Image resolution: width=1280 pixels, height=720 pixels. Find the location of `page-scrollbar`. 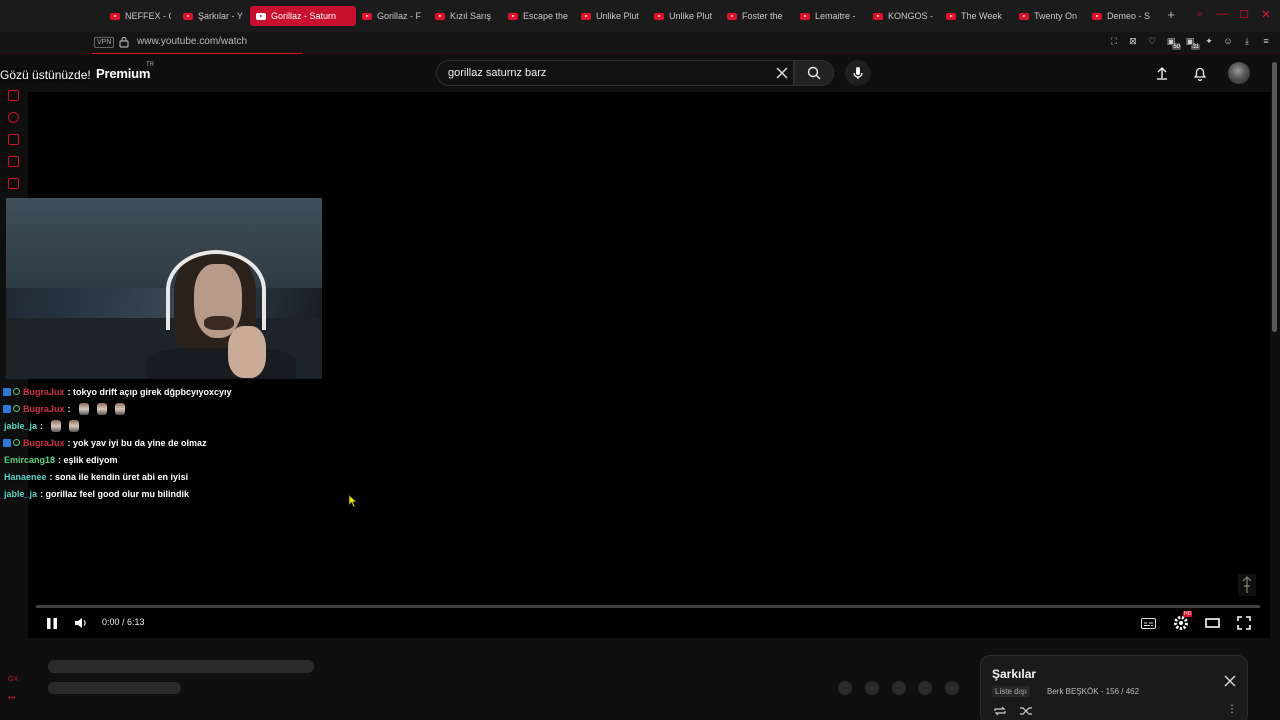

page-scrollbar is located at coordinates (1275, 387).